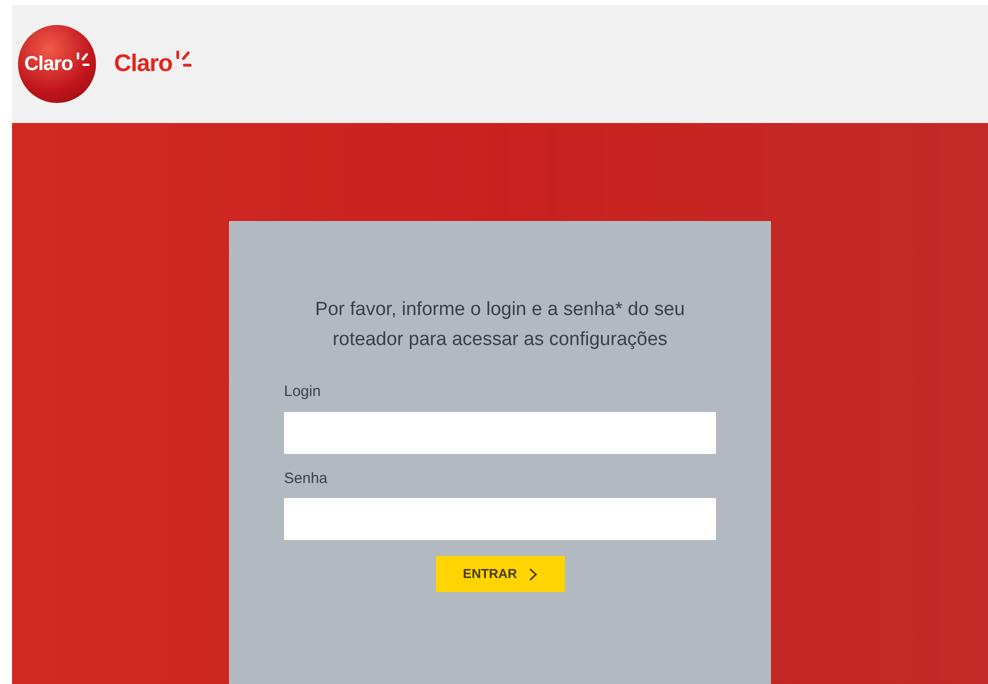 This screenshot has width=988, height=684. Describe the element at coordinates (500, 325) in the screenshot. I see `instruction-text: Por favor, informe o login e a senha* do seu roteador para acessar as configurações` at that location.